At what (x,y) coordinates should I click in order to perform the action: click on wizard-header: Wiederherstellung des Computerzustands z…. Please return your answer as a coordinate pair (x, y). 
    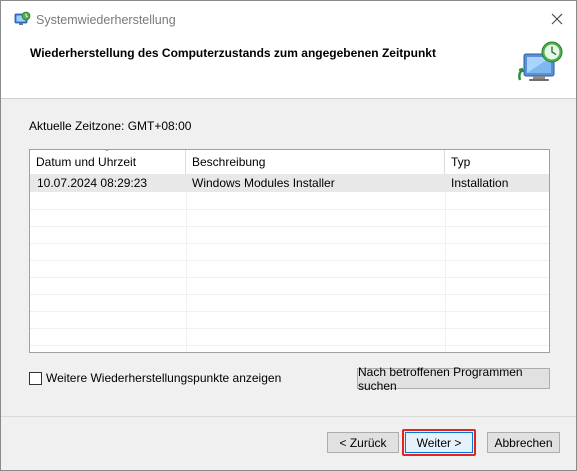
    Looking at the image, I should click on (288, 68).